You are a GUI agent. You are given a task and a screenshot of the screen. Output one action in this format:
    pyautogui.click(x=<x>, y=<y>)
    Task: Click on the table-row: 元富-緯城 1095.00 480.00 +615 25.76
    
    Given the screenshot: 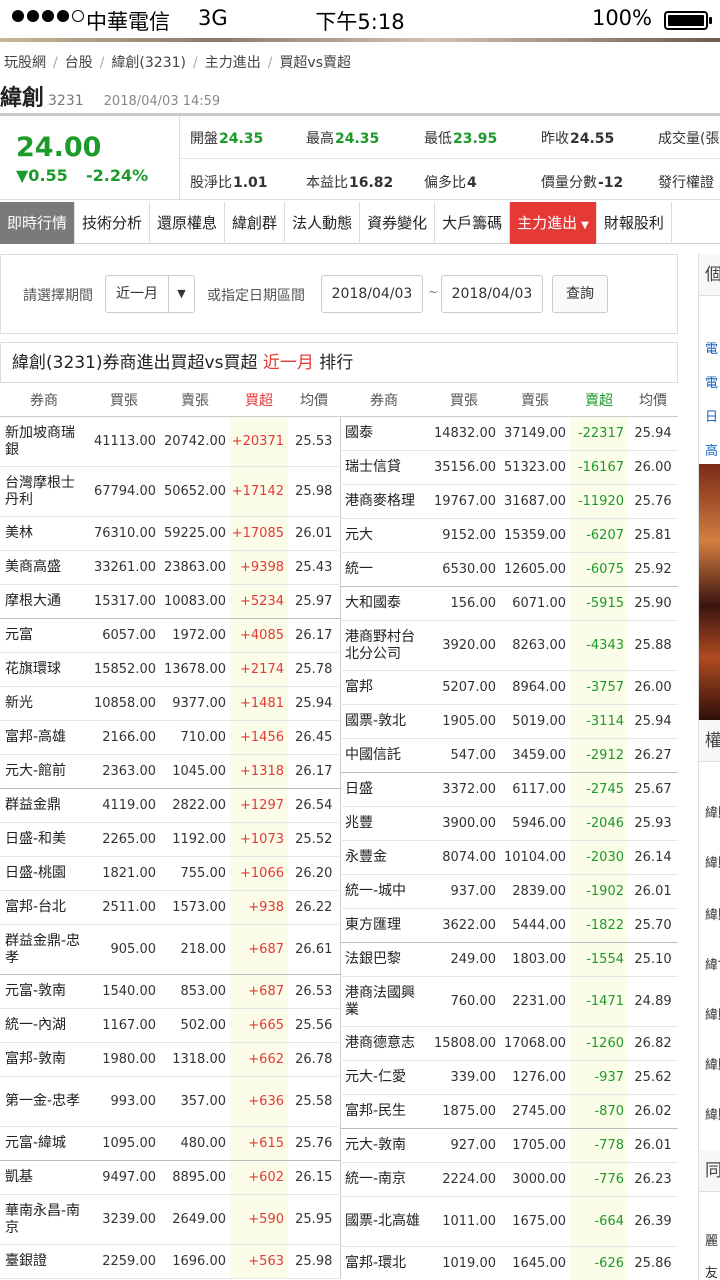 What is the action you would take?
    pyautogui.click(x=170, y=1143)
    